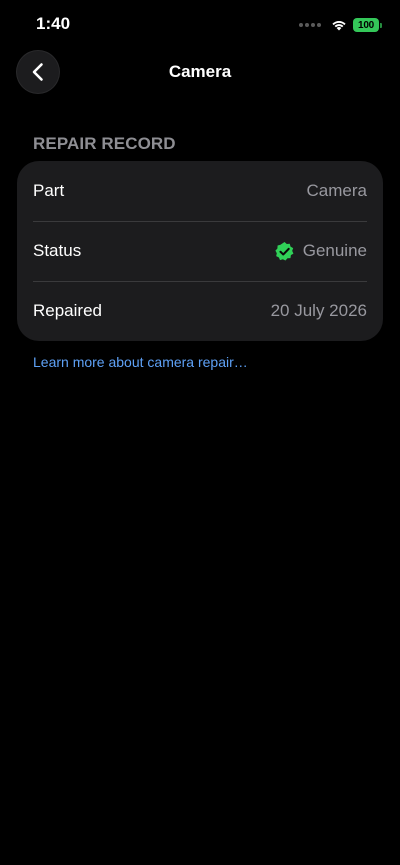 This screenshot has height=865, width=400. I want to click on repaired-date-value: 20 July 2026, so click(318, 310).